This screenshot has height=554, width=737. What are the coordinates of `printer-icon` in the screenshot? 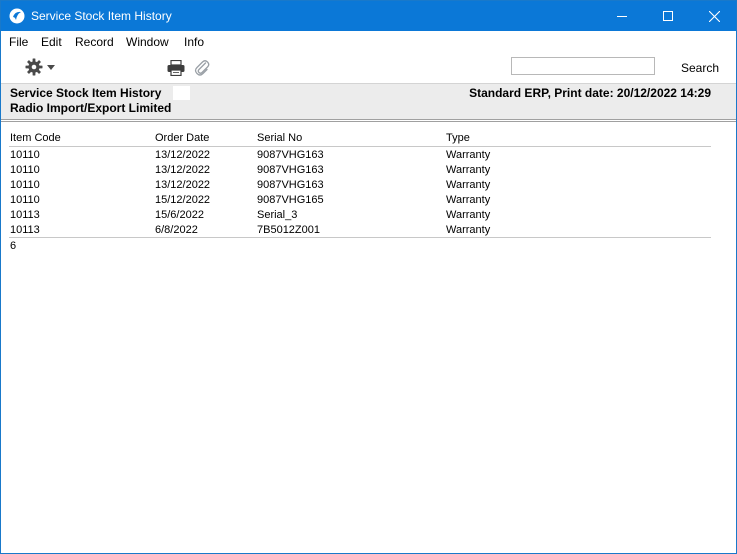 It's located at (176, 68).